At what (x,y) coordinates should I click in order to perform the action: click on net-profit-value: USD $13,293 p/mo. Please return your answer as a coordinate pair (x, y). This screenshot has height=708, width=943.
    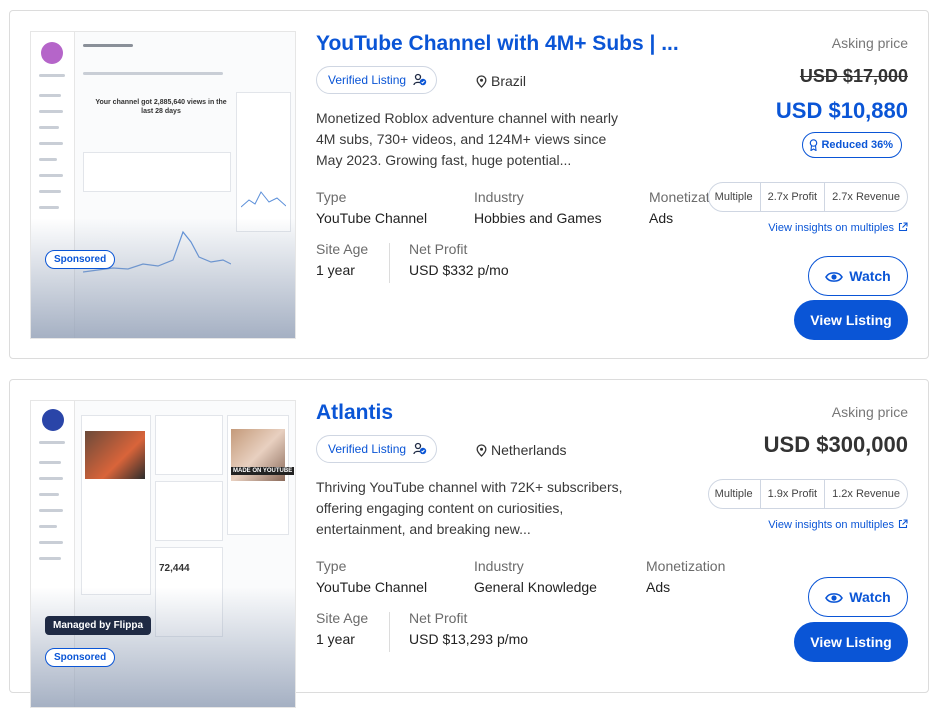
    Looking at the image, I should click on (469, 639).